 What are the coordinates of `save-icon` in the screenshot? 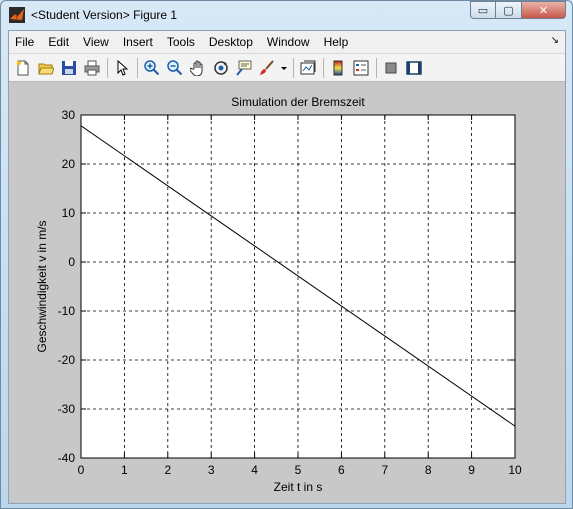 It's located at (69, 67).